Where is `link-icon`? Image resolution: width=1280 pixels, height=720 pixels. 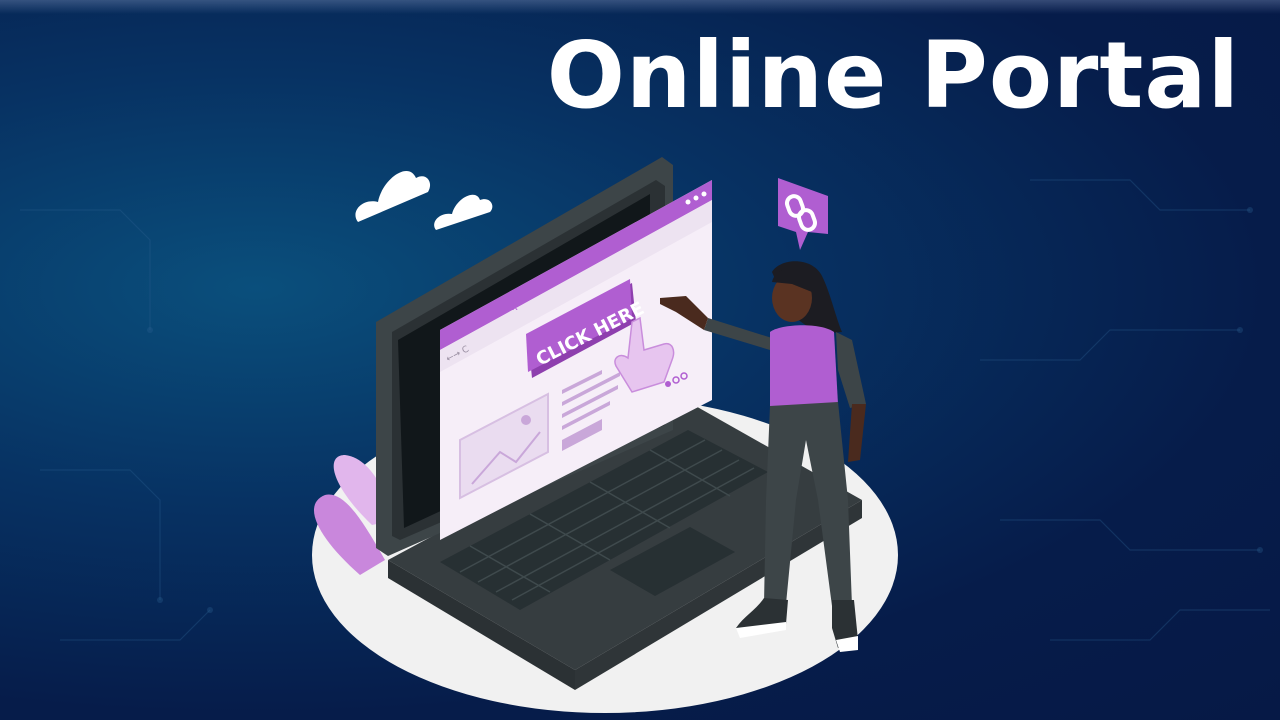 link-icon is located at coordinates (803, 214).